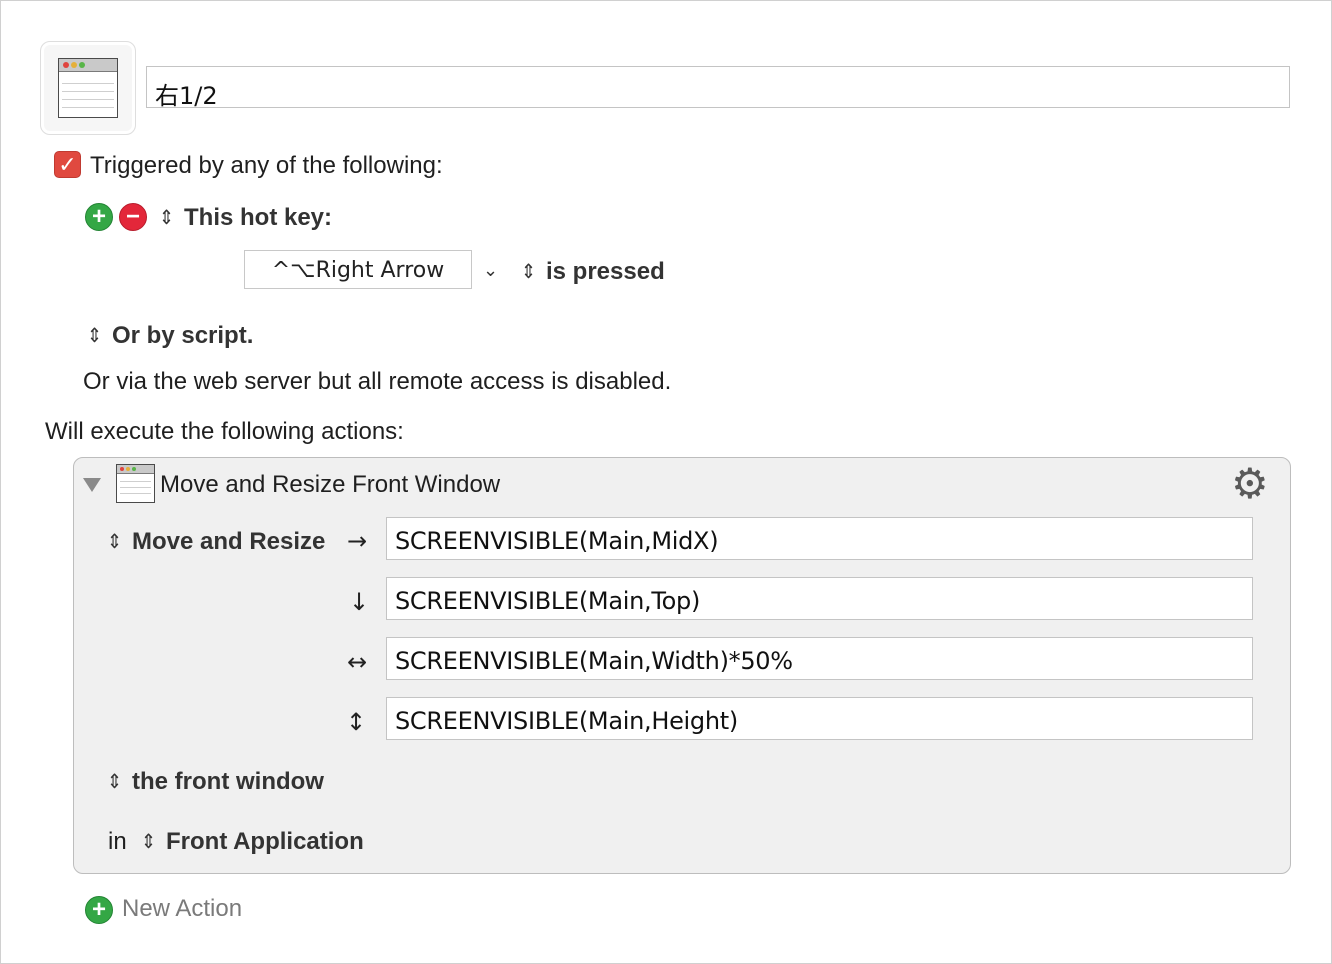 This screenshot has width=1332, height=964. I want to click on hotkey-field: ^⌥Right Arrow, so click(358, 269).